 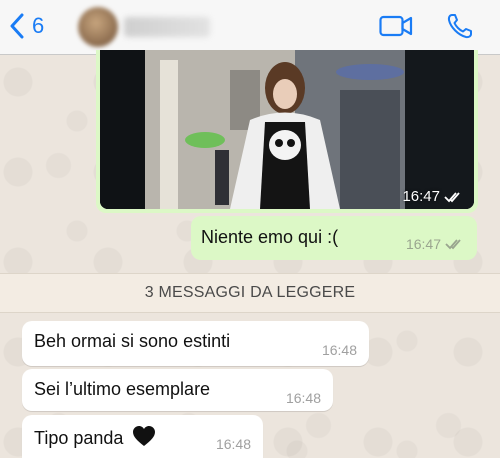 I want to click on message-text-wrap: Tipo panda, so click(x=95, y=437).